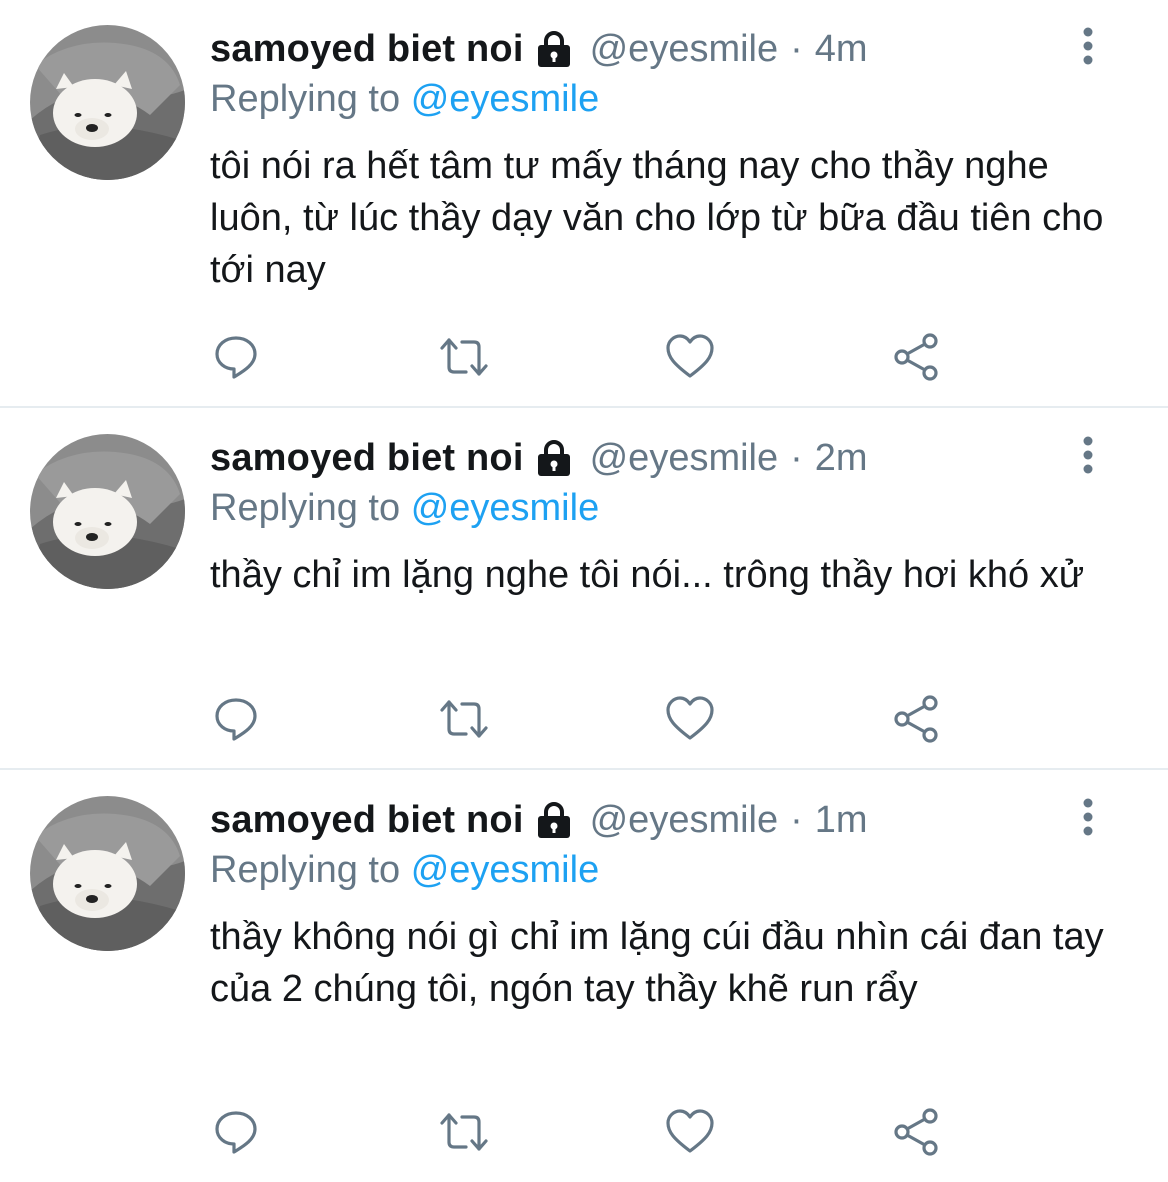 The image size is (1168, 1182). I want to click on tweet-header: samoyed biet noi @eyesmile · 1m, so click(539, 820).